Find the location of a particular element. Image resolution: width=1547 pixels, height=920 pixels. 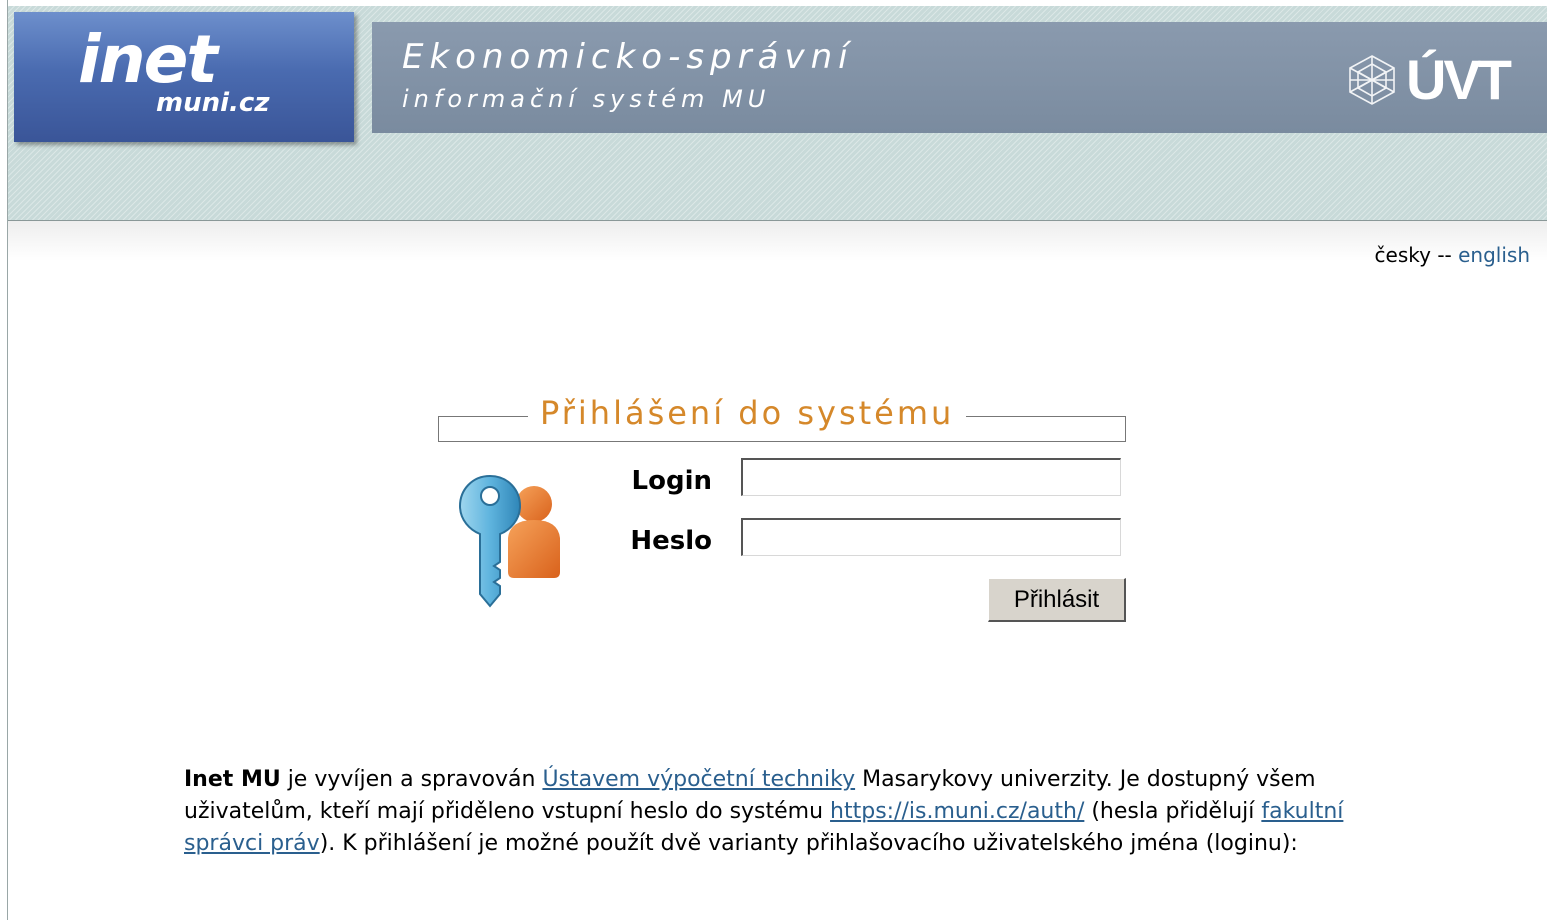

key-user-icon is located at coordinates (509, 541).